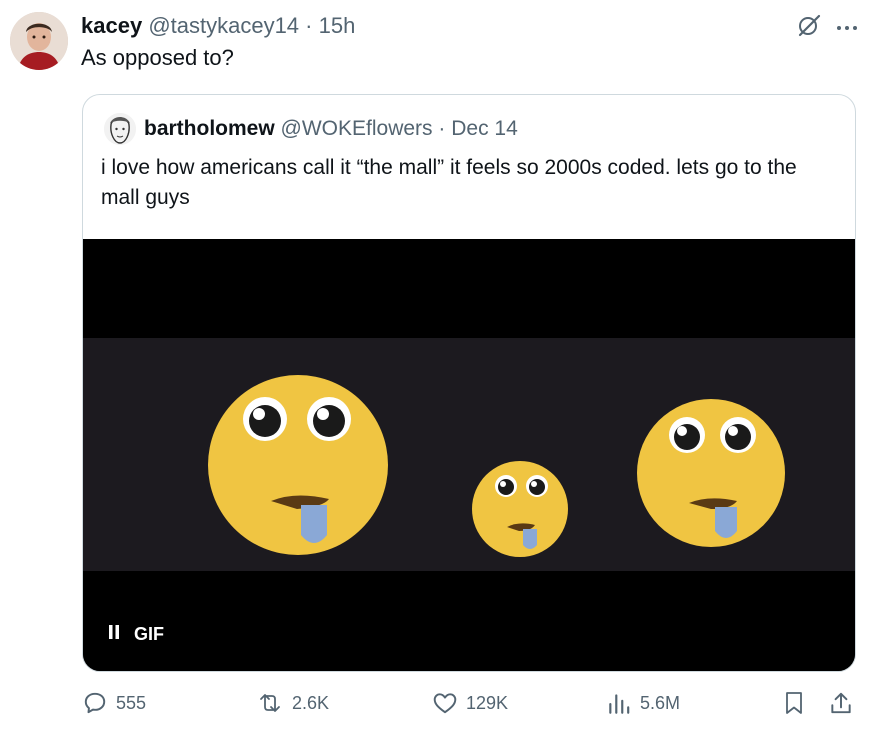 The height and width of the screenshot is (734, 876). What do you see at coordinates (149, 634) in the screenshot?
I see `gif-label: GIF` at bounding box center [149, 634].